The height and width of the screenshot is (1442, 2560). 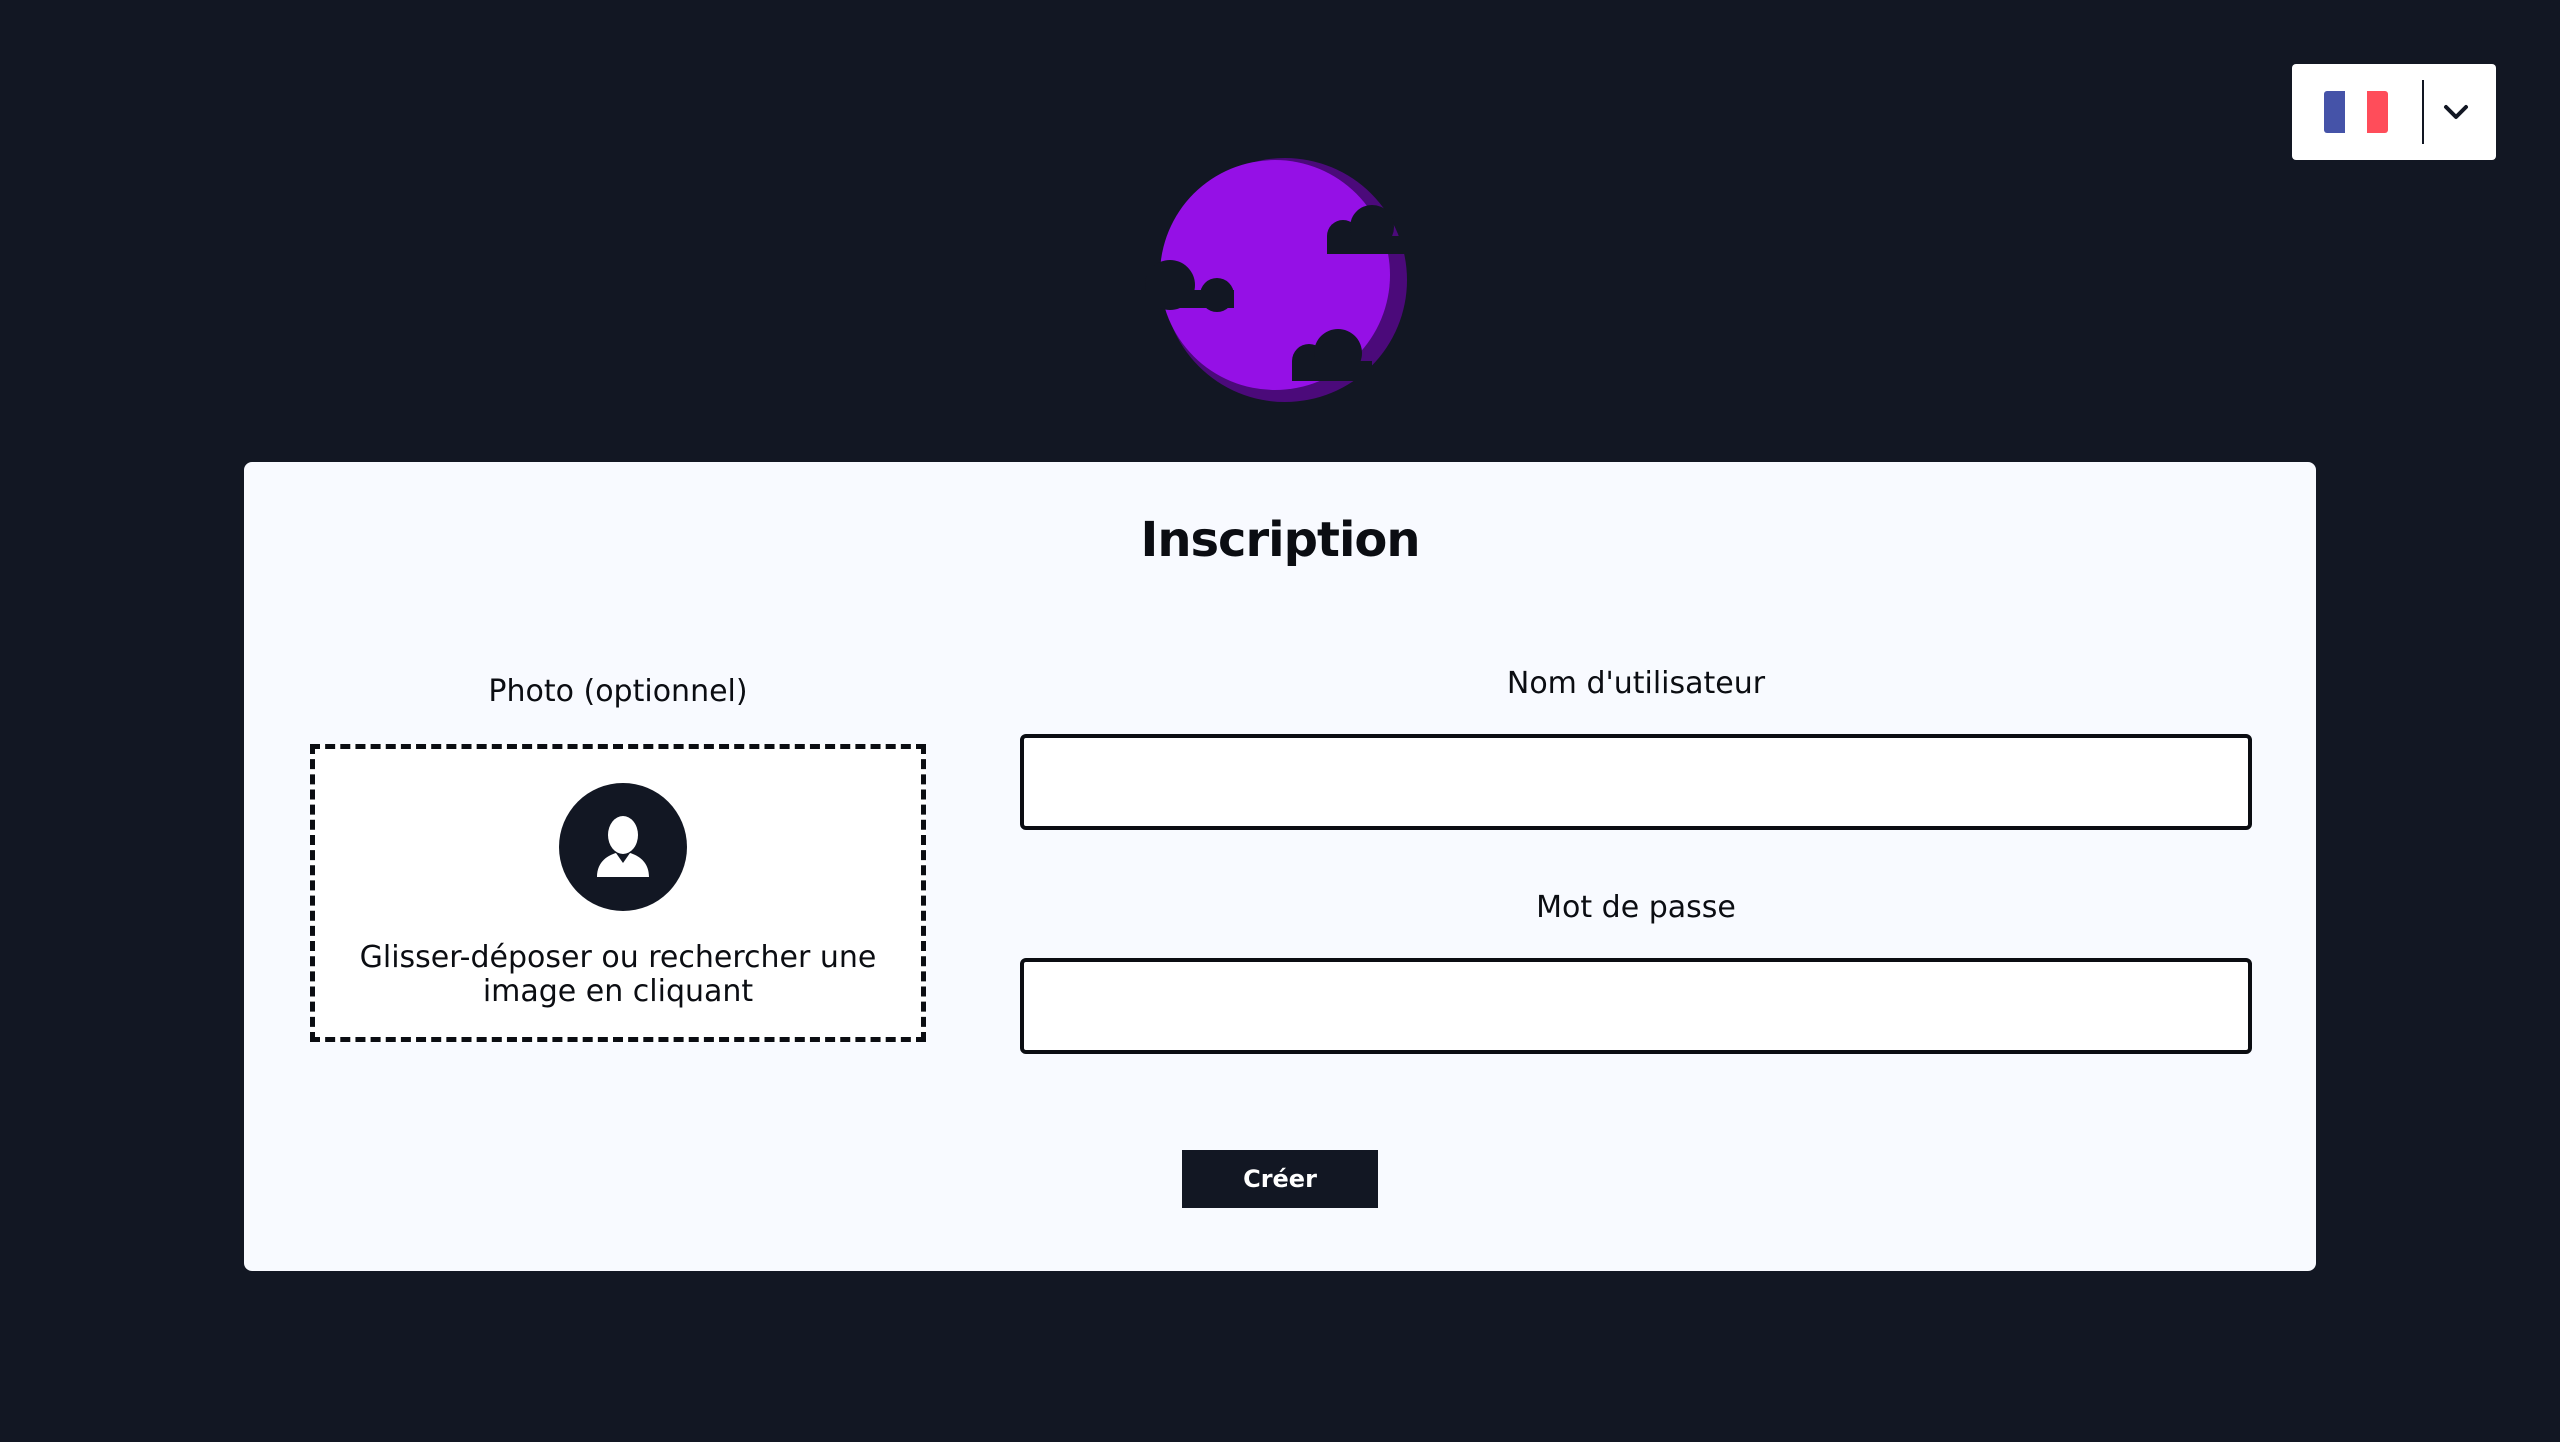 What do you see at coordinates (1280, 540) in the screenshot?
I see `page-title: Inscription` at bounding box center [1280, 540].